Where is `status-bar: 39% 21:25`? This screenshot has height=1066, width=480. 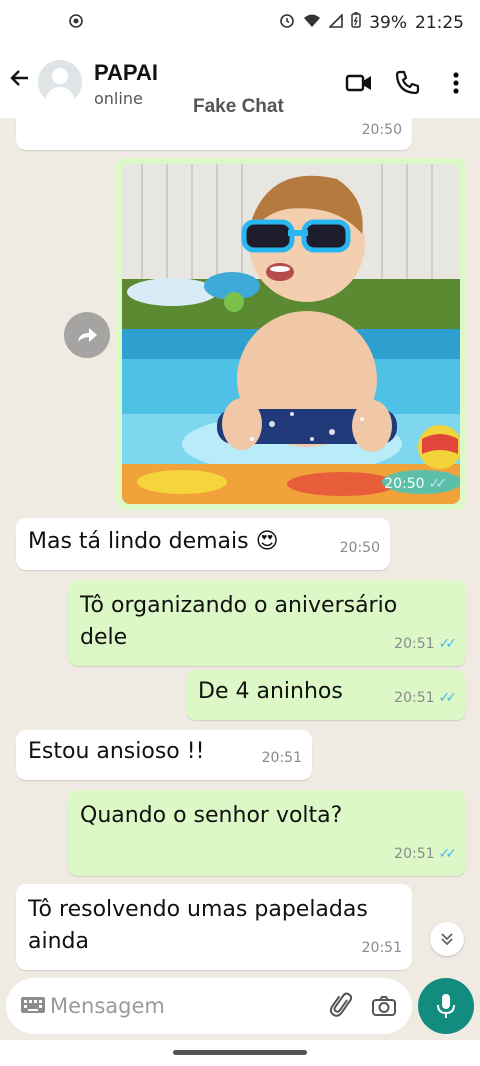
status-bar: 39% 21:25 is located at coordinates (240, 23).